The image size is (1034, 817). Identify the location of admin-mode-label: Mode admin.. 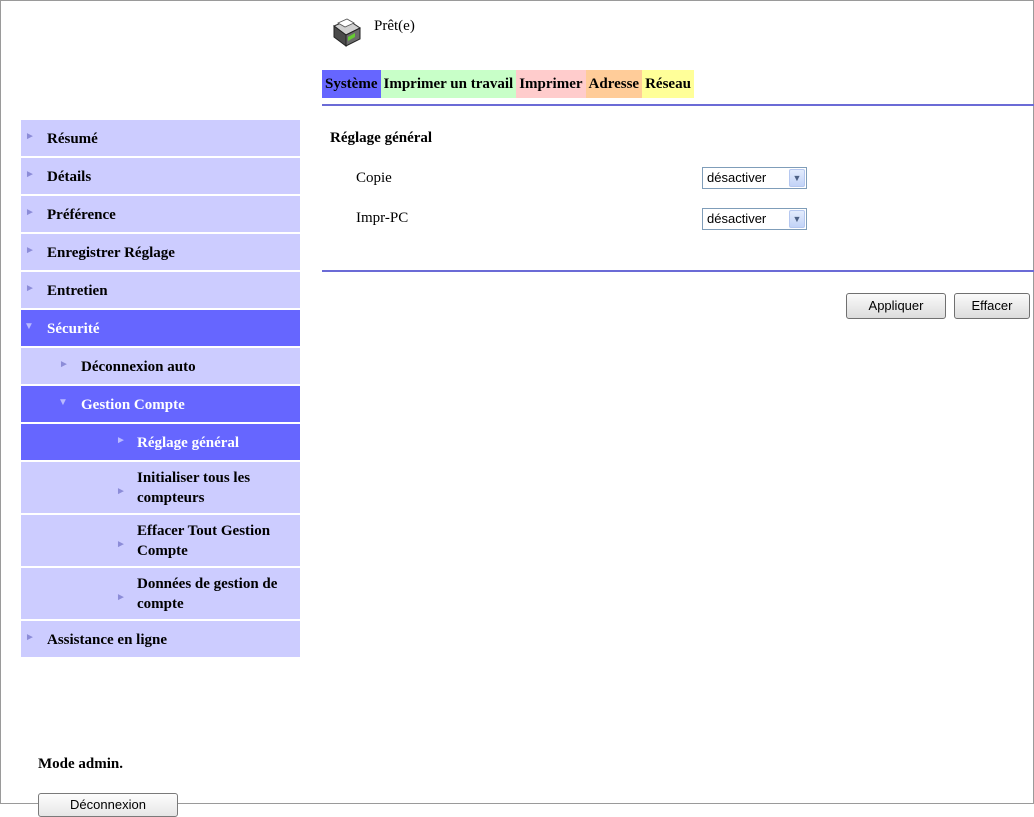
(81, 764).